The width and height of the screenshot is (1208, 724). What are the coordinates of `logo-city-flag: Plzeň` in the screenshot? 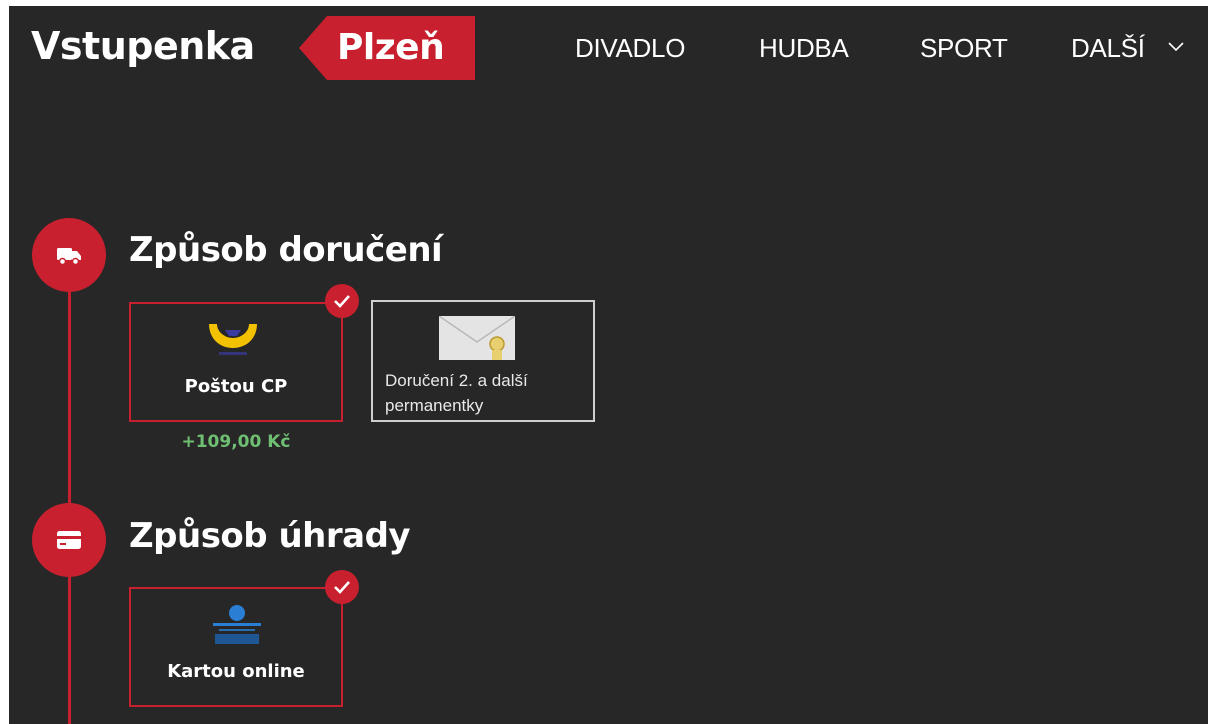 It's located at (387, 48).